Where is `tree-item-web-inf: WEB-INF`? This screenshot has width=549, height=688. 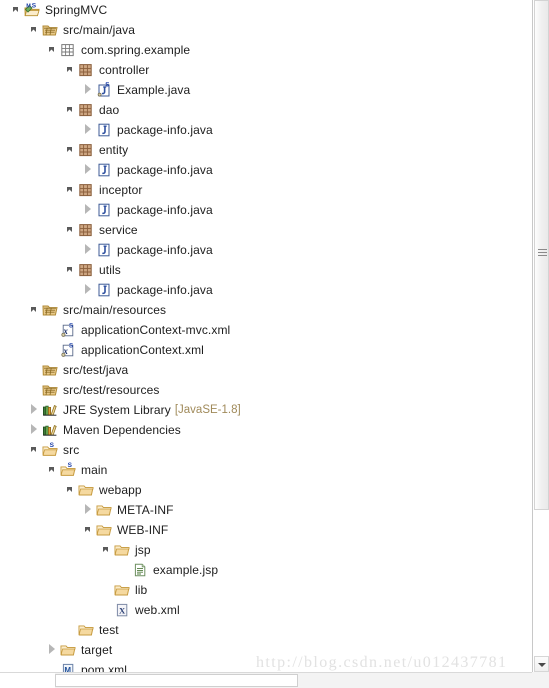
tree-item-web-inf: WEB-INF is located at coordinates (264, 530).